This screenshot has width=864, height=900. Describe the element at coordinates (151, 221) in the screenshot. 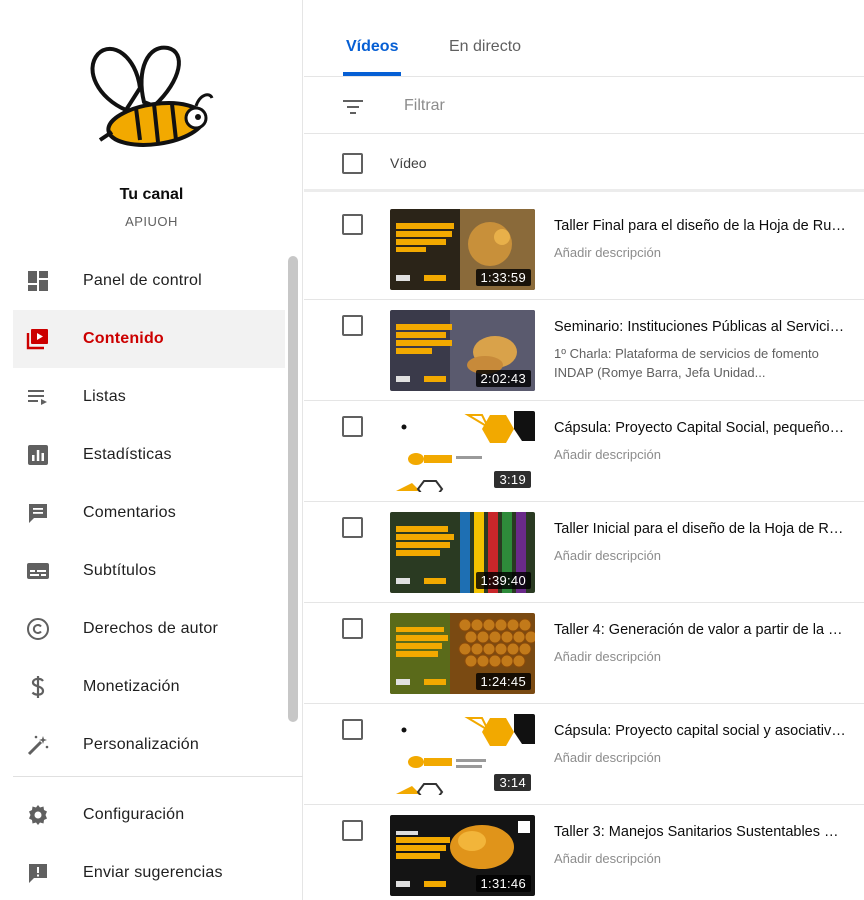

I see `channel-handle: APIUOH` at that location.